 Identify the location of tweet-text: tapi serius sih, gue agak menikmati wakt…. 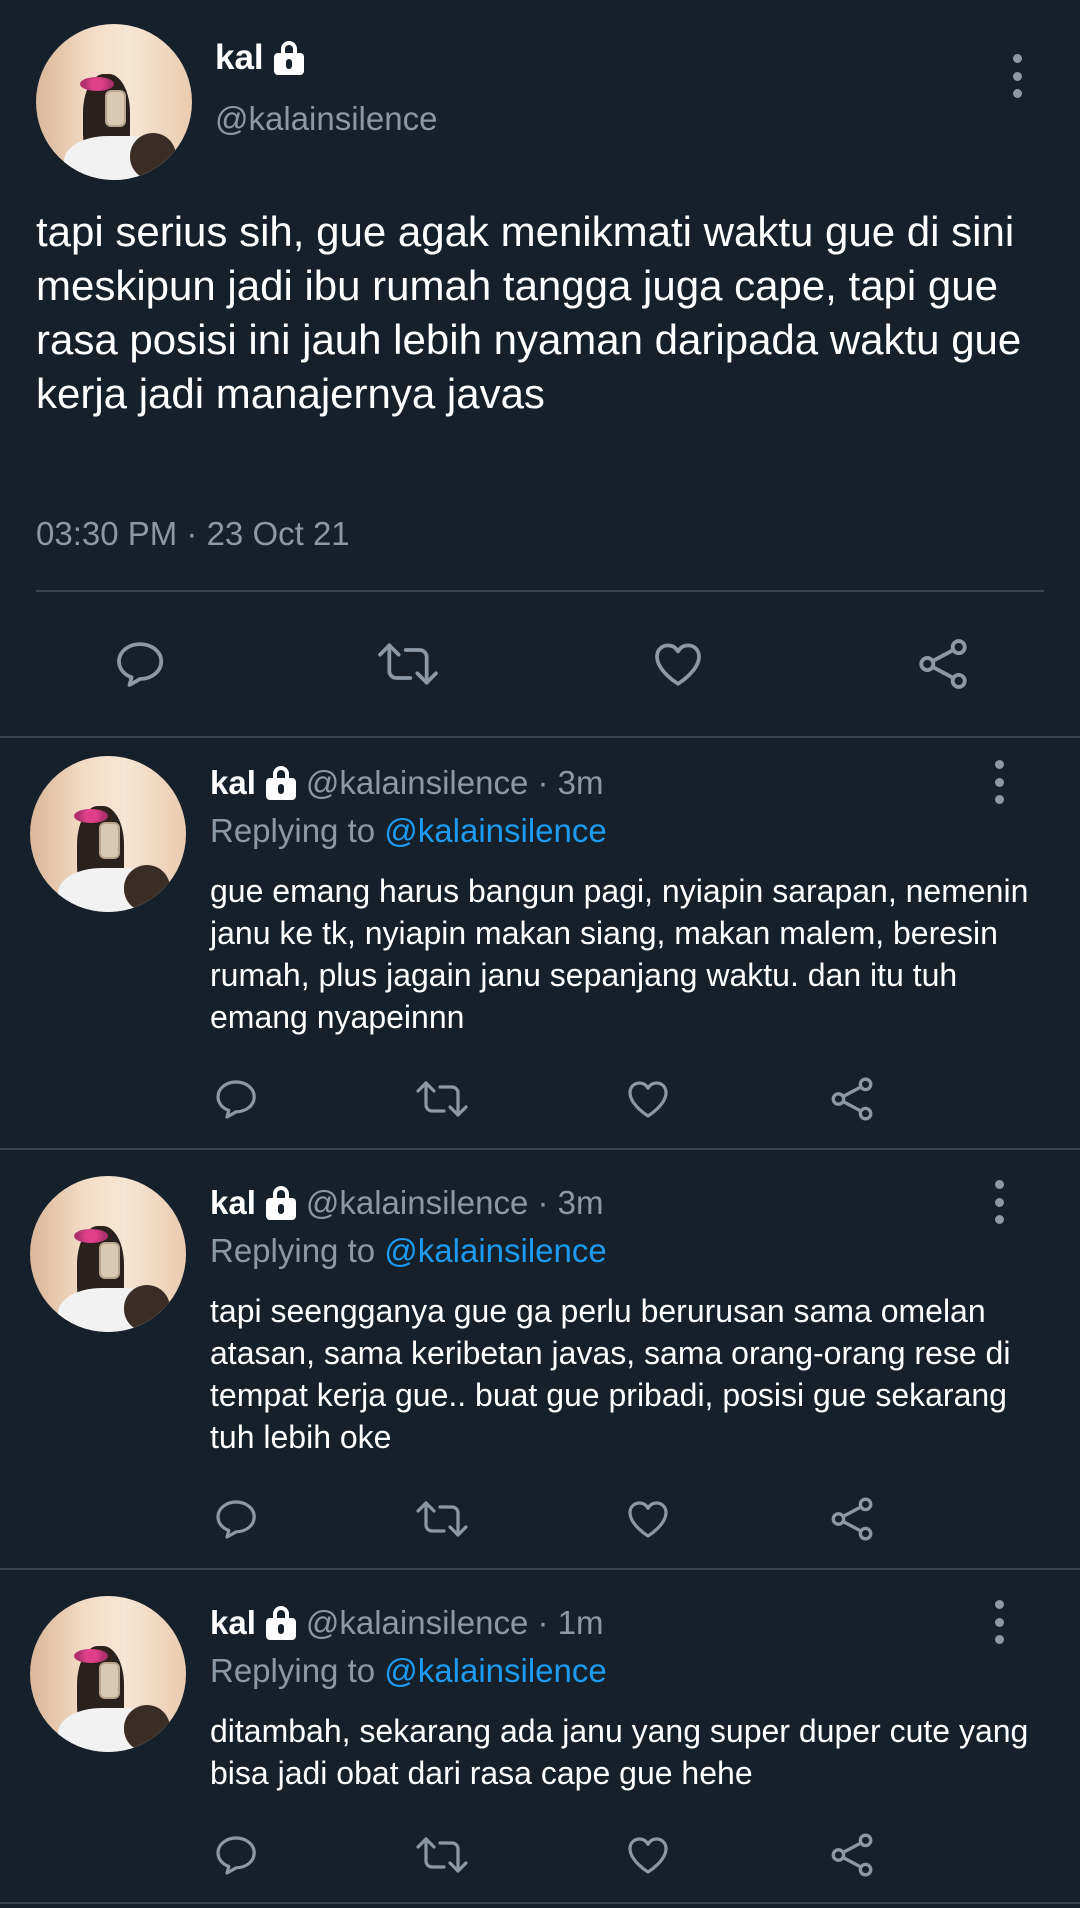
(529, 312).